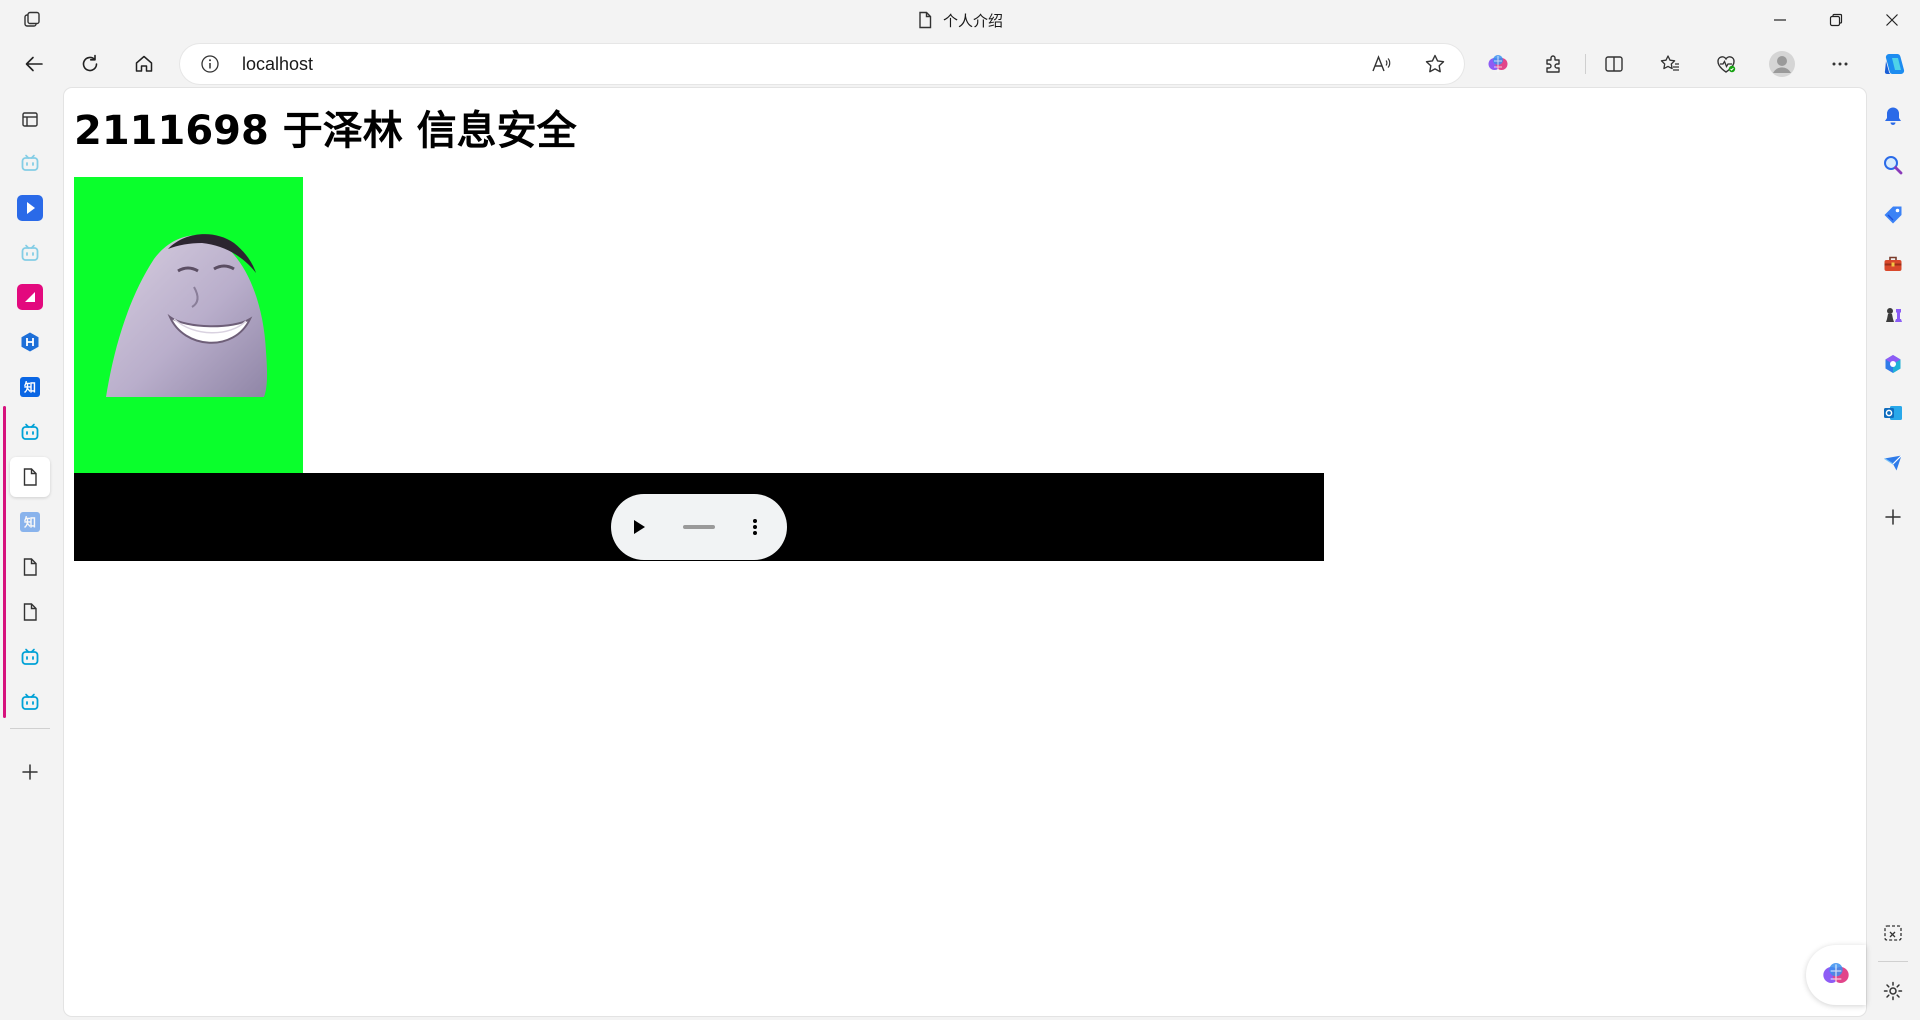 The width and height of the screenshot is (1920, 1020). Describe the element at coordinates (1836, 20) in the screenshot. I see `restore-button` at that location.